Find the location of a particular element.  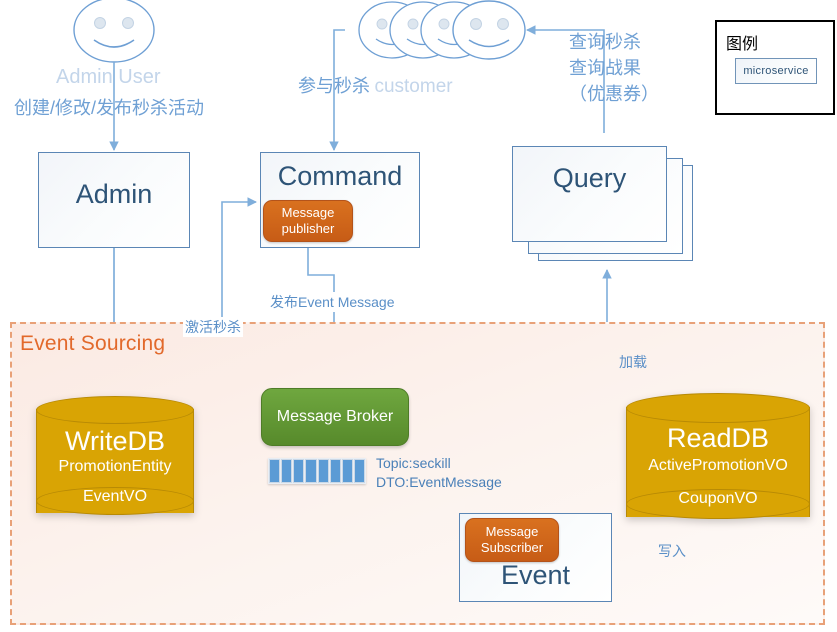

message-broker-title: Message Broker is located at coordinates (335, 416).